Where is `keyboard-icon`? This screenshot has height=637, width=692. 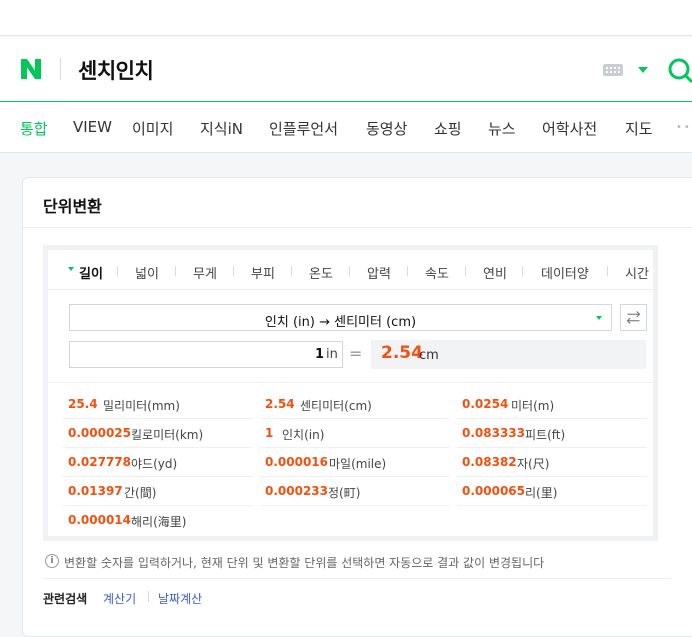
keyboard-icon is located at coordinates (613, 70).